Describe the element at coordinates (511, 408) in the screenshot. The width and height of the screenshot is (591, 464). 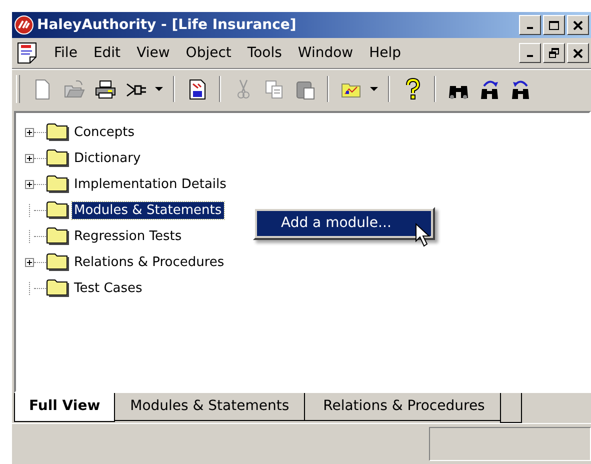
I see `tab` at that location.